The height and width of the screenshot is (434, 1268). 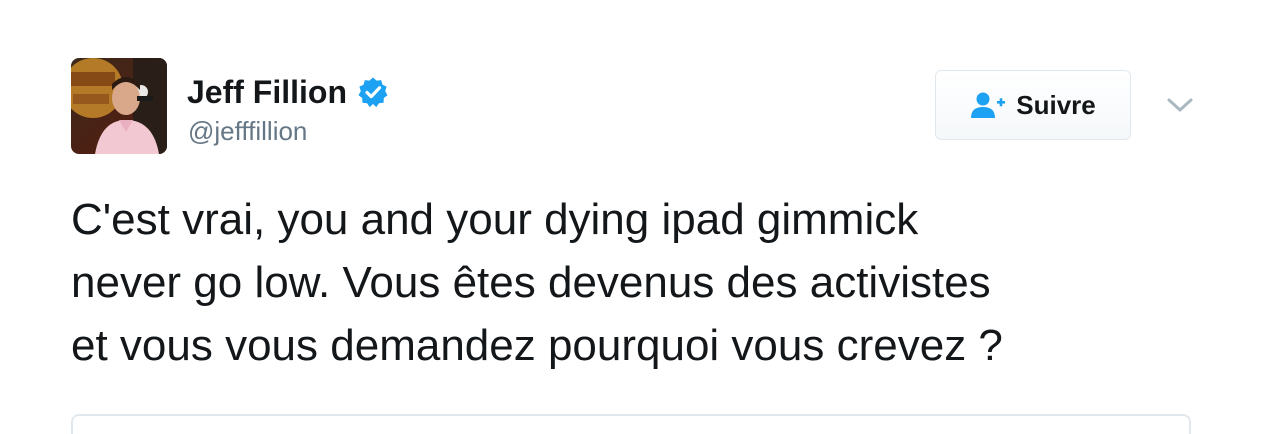 I want to click on author-handle: @jefffillion, so click(x=247, y=131).